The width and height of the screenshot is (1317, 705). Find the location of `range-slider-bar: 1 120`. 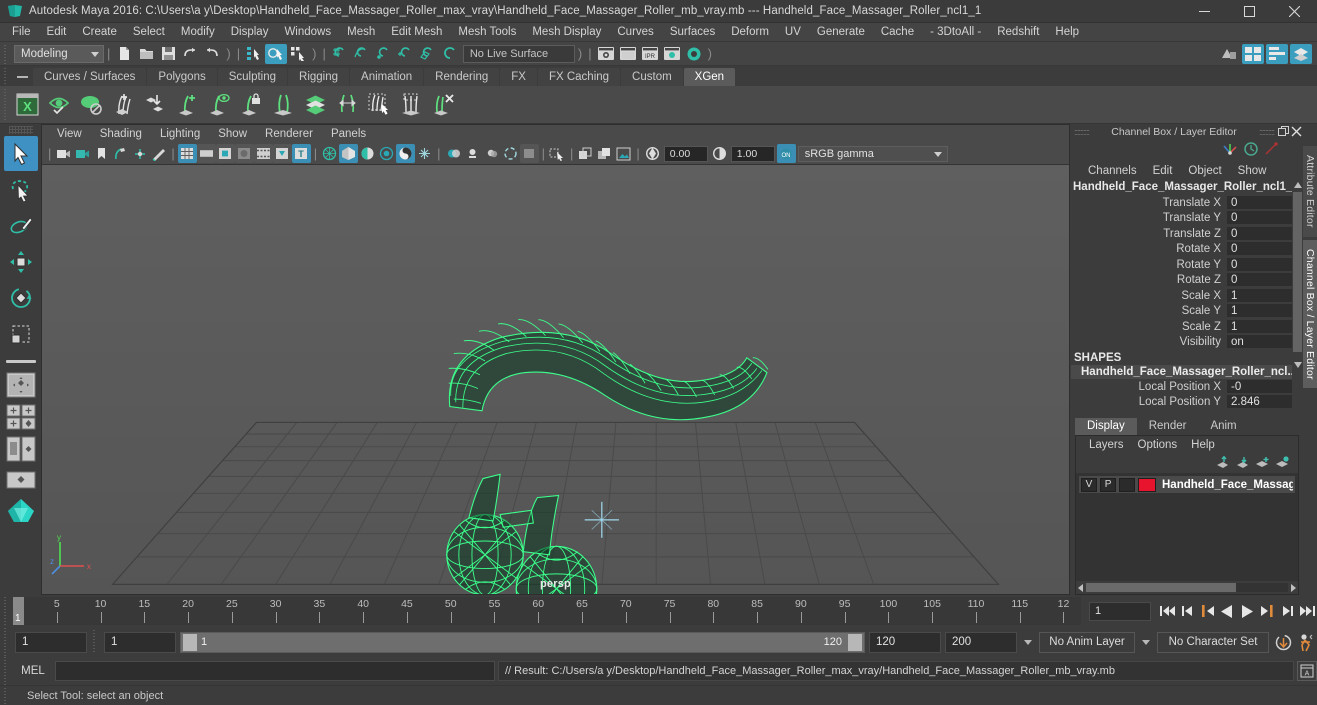

range-slider-bar: 1 120 is located at coordinates (522, 642).